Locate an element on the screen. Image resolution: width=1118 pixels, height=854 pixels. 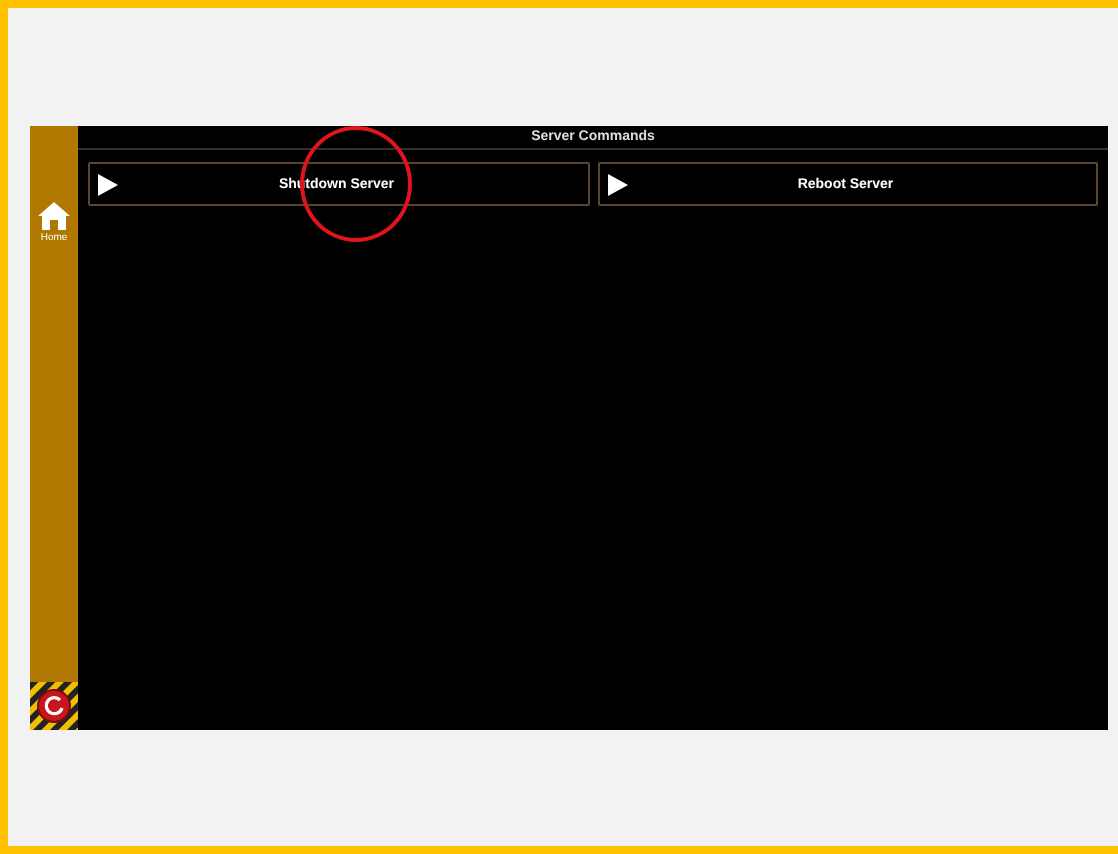
emergency-stop-icon is located at coordinates (54, 706).